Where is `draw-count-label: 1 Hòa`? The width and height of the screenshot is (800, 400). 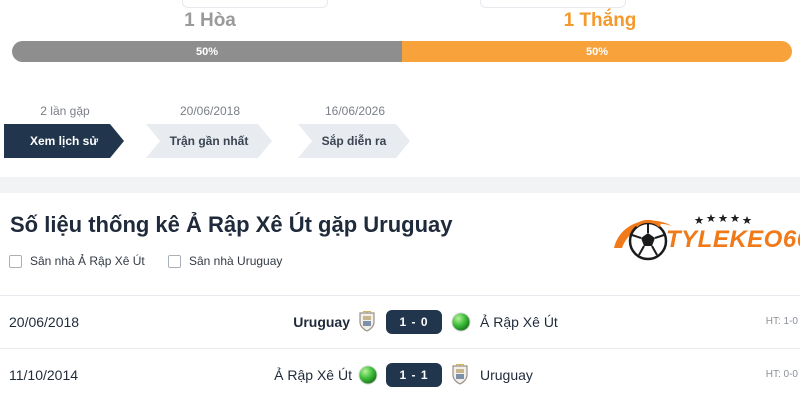 draw-count-label: 1 Hòa is located at coordinates (210, 20).